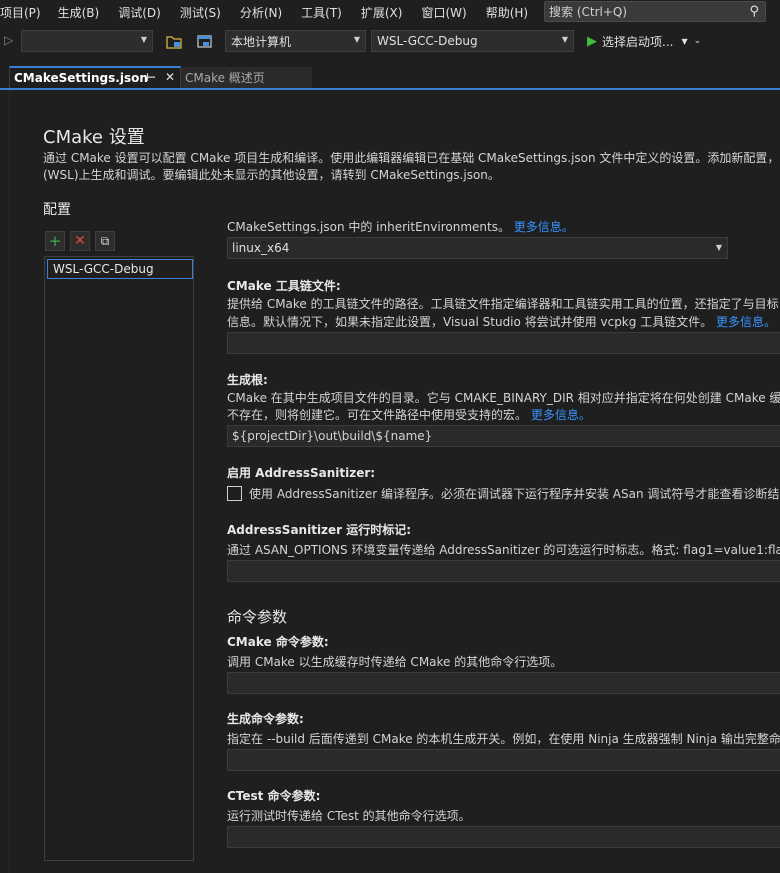 This screenshot has height=873, width=780. Describe the element at coordinates (87, 41) in the screenshot. I see `startup-item-combo: ▼` at that location.